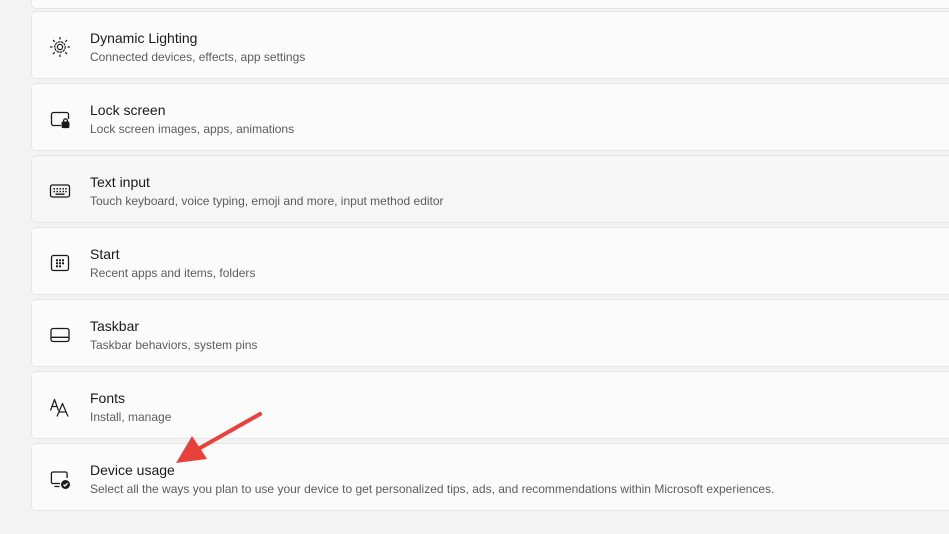 The height and width of the screenshot is (534, 949). What do you see at coordinates (132, 470) in the screenshot?
I see `settings-item-title: Device usage` at bounding box center [132, 470].